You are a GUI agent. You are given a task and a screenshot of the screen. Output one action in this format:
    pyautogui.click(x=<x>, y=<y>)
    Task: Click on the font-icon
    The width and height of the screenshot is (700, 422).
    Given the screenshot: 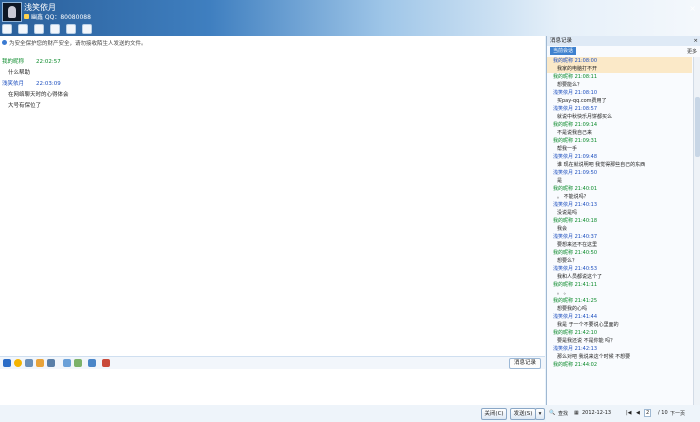 What is the action you would take?
    pyautogui.click(x=7, y=363)
    